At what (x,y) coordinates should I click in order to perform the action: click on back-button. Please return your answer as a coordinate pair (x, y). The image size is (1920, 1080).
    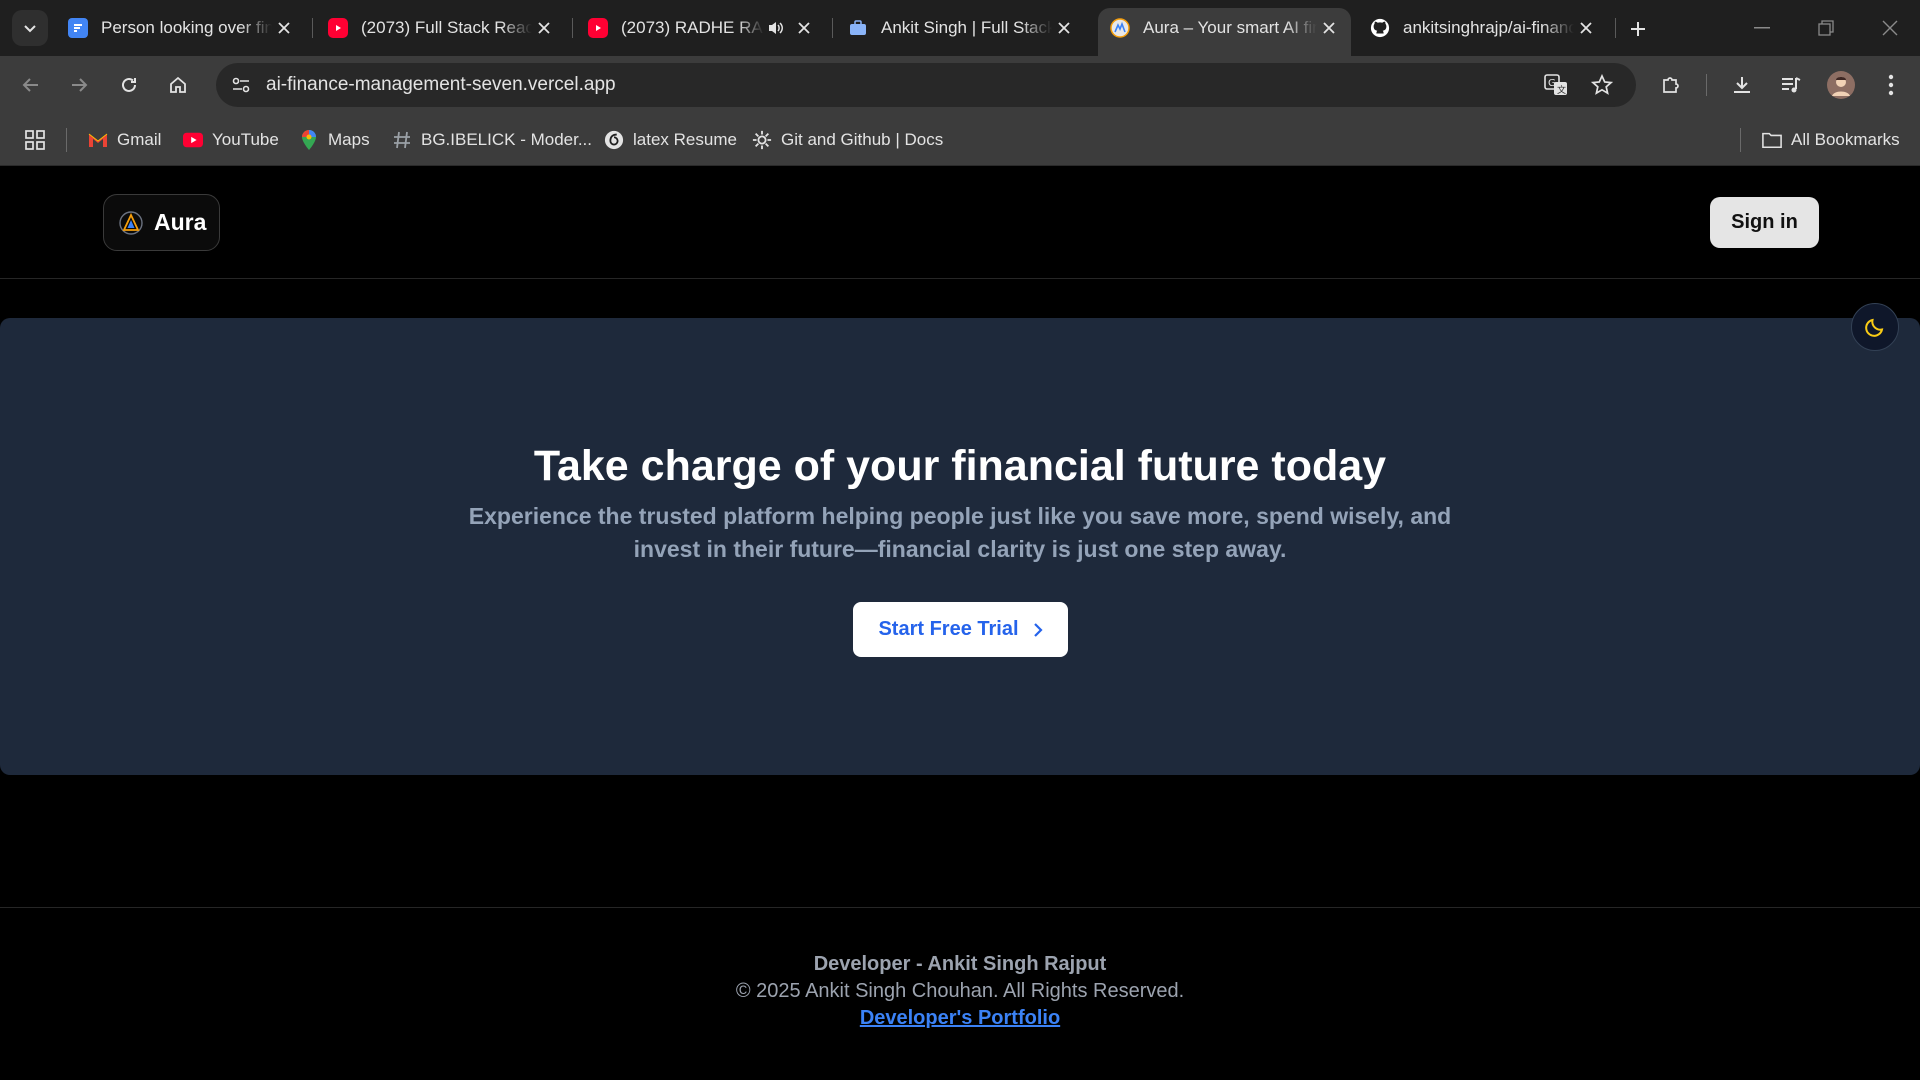
    Looking at the image, I should click on (31, 85).